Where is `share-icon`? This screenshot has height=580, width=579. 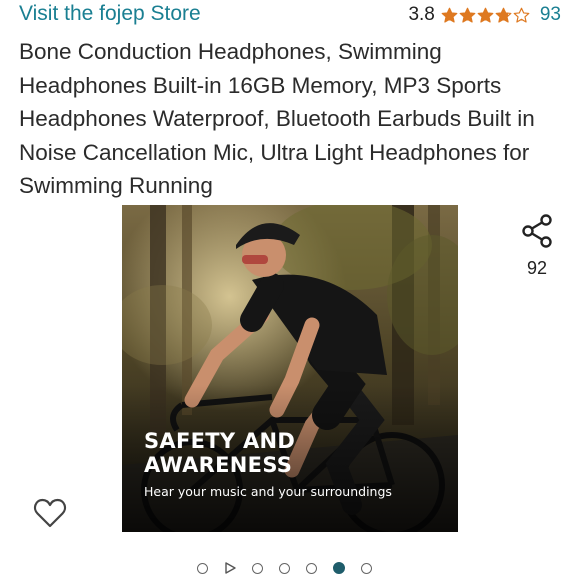 share-icon is located at coordinates (537, 231).